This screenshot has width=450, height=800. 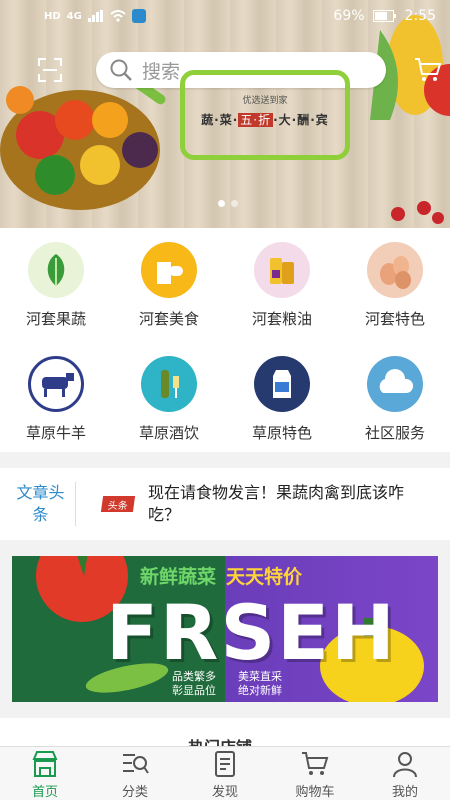 I want to click on promo-headline: 新鲜蔬菜 天天特价, so click(x=221, y=577).